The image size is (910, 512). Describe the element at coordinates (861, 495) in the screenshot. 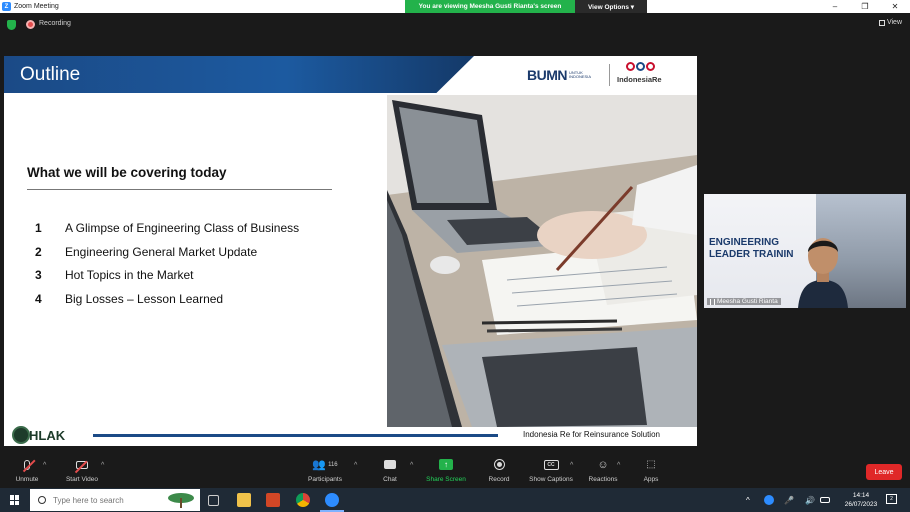

I see `clock-time: 14:14` at that location.